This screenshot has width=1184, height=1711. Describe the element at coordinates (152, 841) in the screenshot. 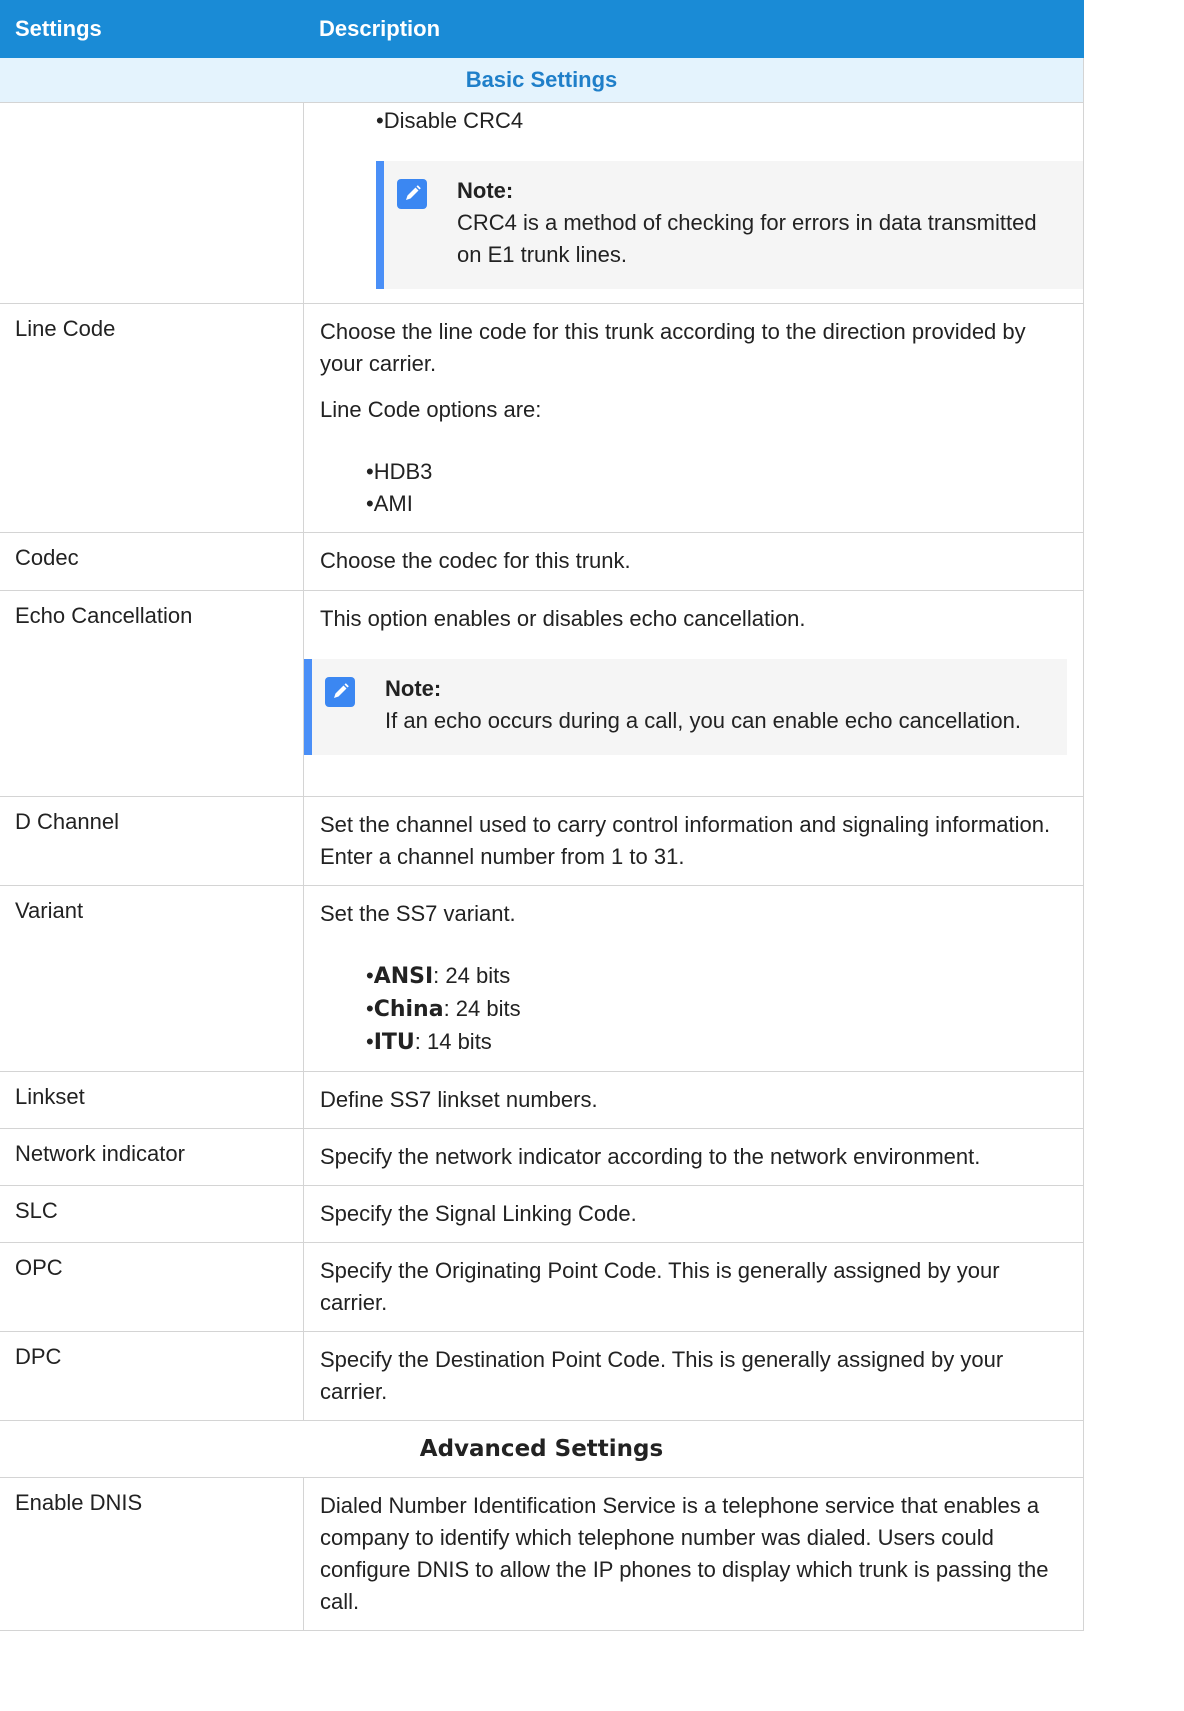

I see `setting-name: D Channel` at that location.